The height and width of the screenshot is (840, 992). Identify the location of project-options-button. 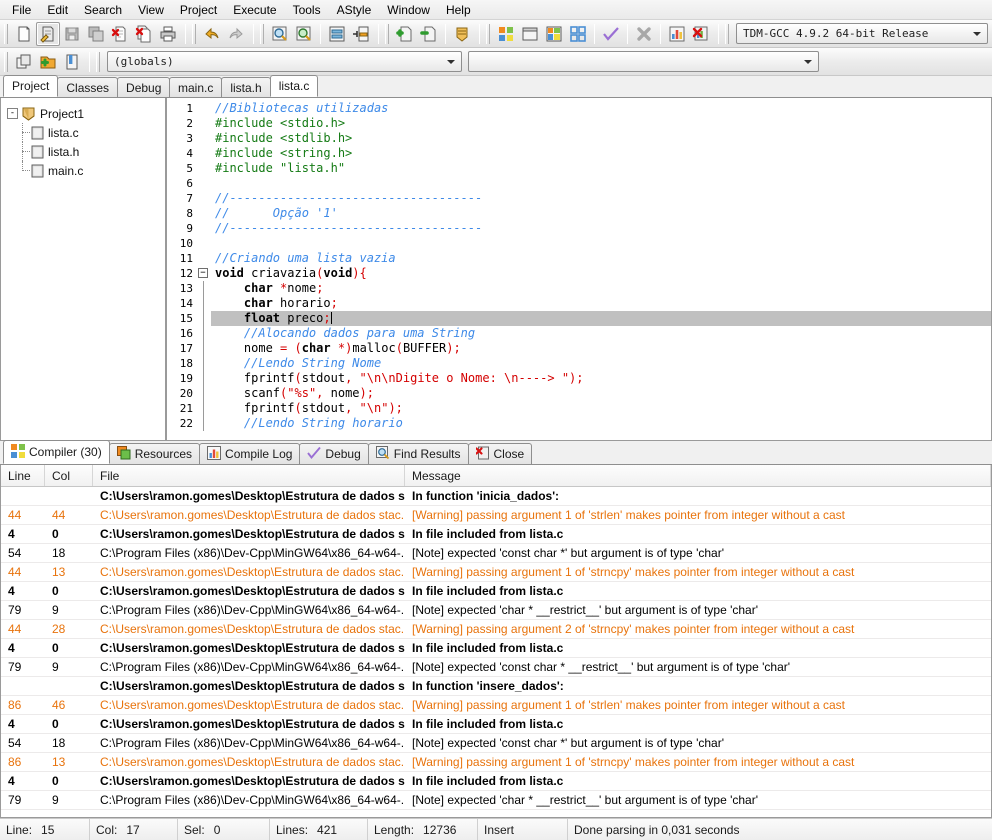
(462, 34).